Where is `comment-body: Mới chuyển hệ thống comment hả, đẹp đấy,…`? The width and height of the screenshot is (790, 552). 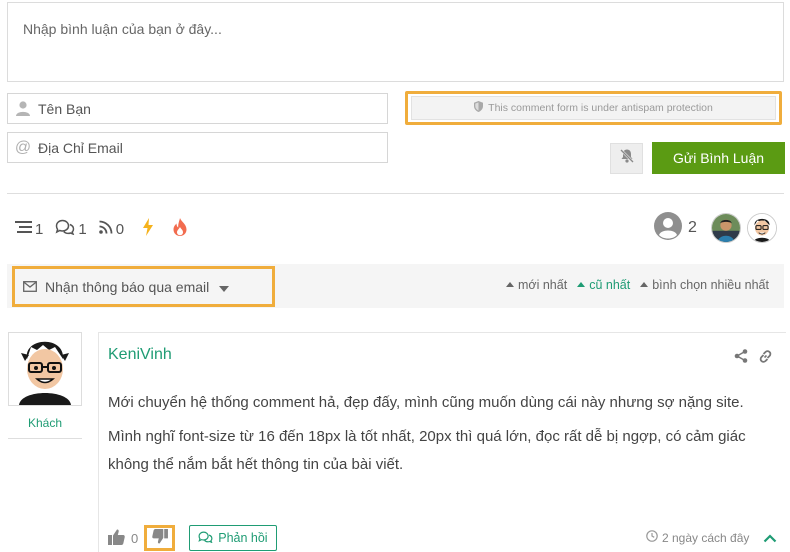
comment-body: Mới chuyển hệ thống comment hả, đẹp đấy,… is located at coordinates (440, 437).